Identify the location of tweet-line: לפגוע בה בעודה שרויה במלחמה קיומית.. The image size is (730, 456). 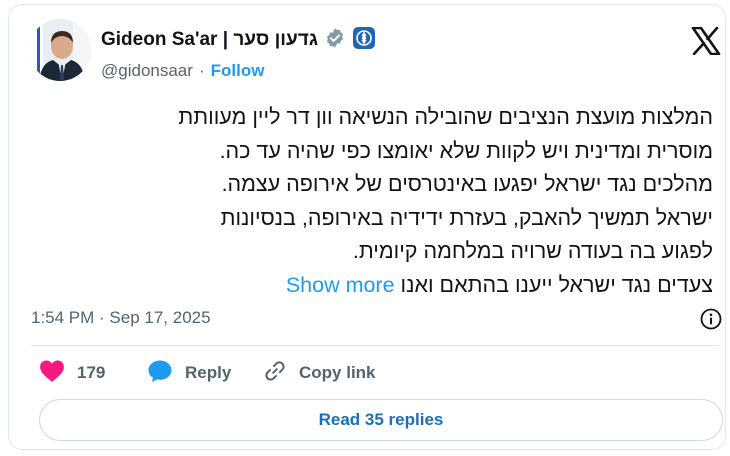
(532, 251).